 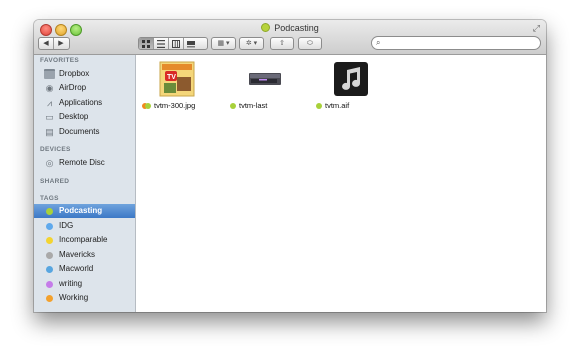 I want to click on airdrop-icon: ◉, so click(x=49, y=88).